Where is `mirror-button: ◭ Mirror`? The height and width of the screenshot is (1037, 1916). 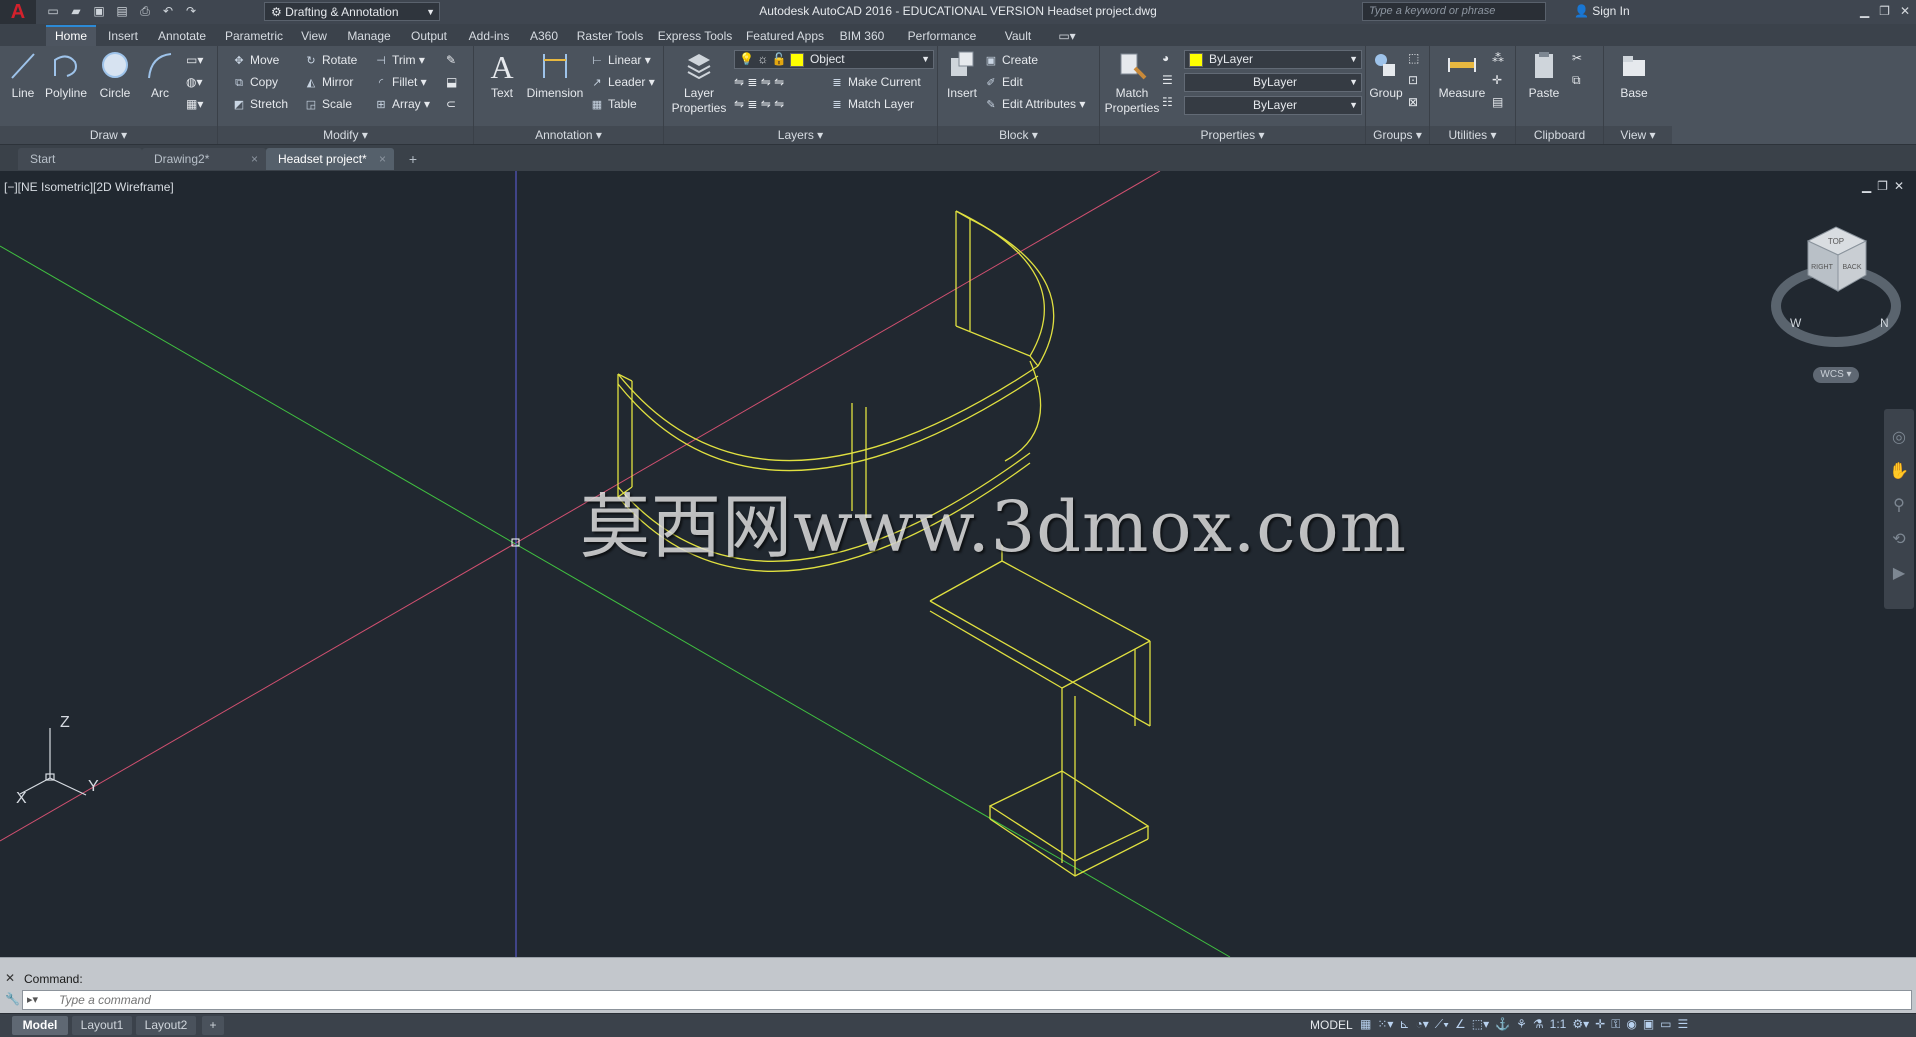
mirror-button: ◭ Mirror is located at coordinates (329, 82).